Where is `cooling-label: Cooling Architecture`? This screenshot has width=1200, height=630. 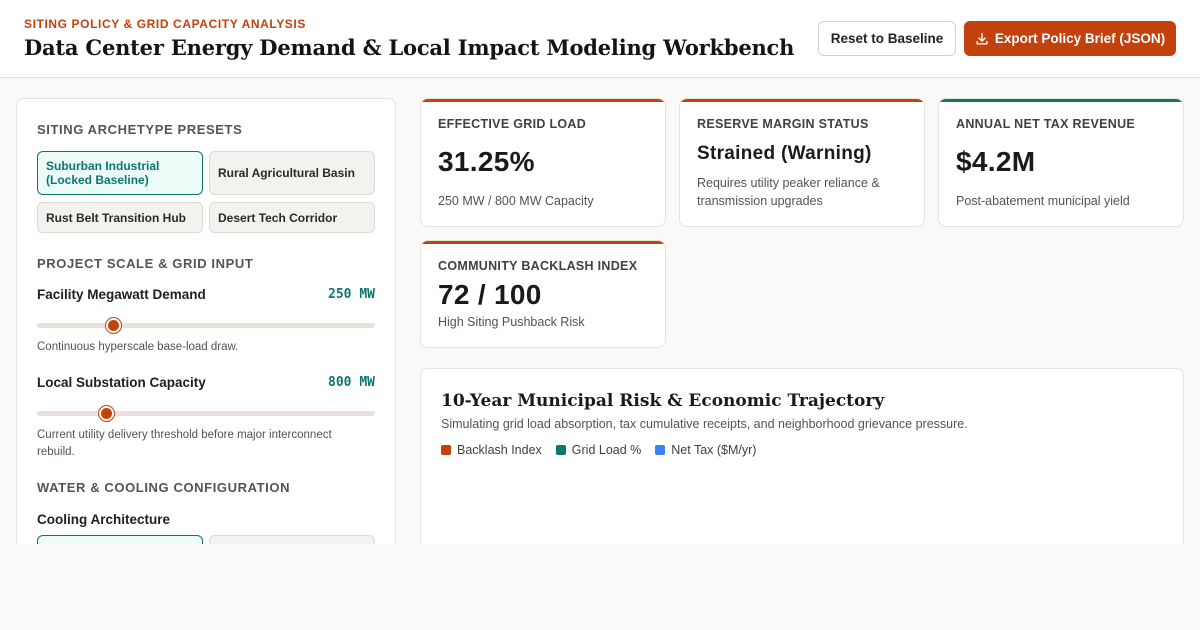
cooling-label: Cooling Architecture is located at coordinates (104, 519).